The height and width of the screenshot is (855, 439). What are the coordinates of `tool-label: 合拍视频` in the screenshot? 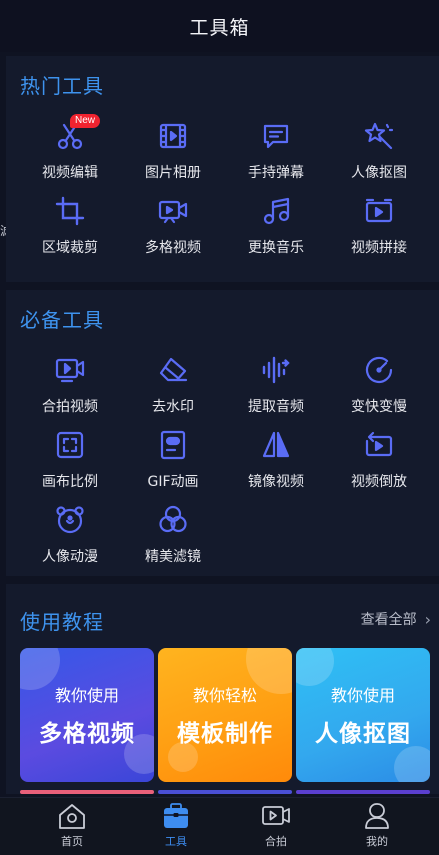 It's located at (70, 407).